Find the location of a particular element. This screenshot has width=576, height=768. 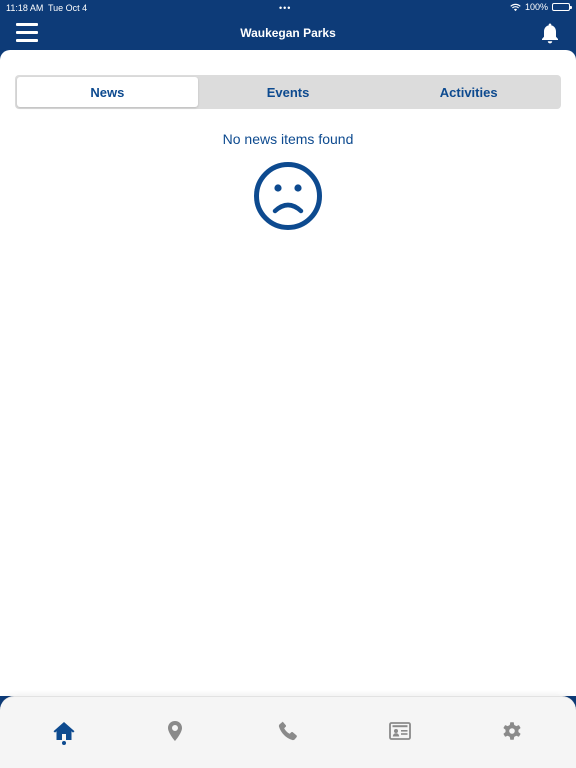

home-icon is located at coordinates (64, 731).